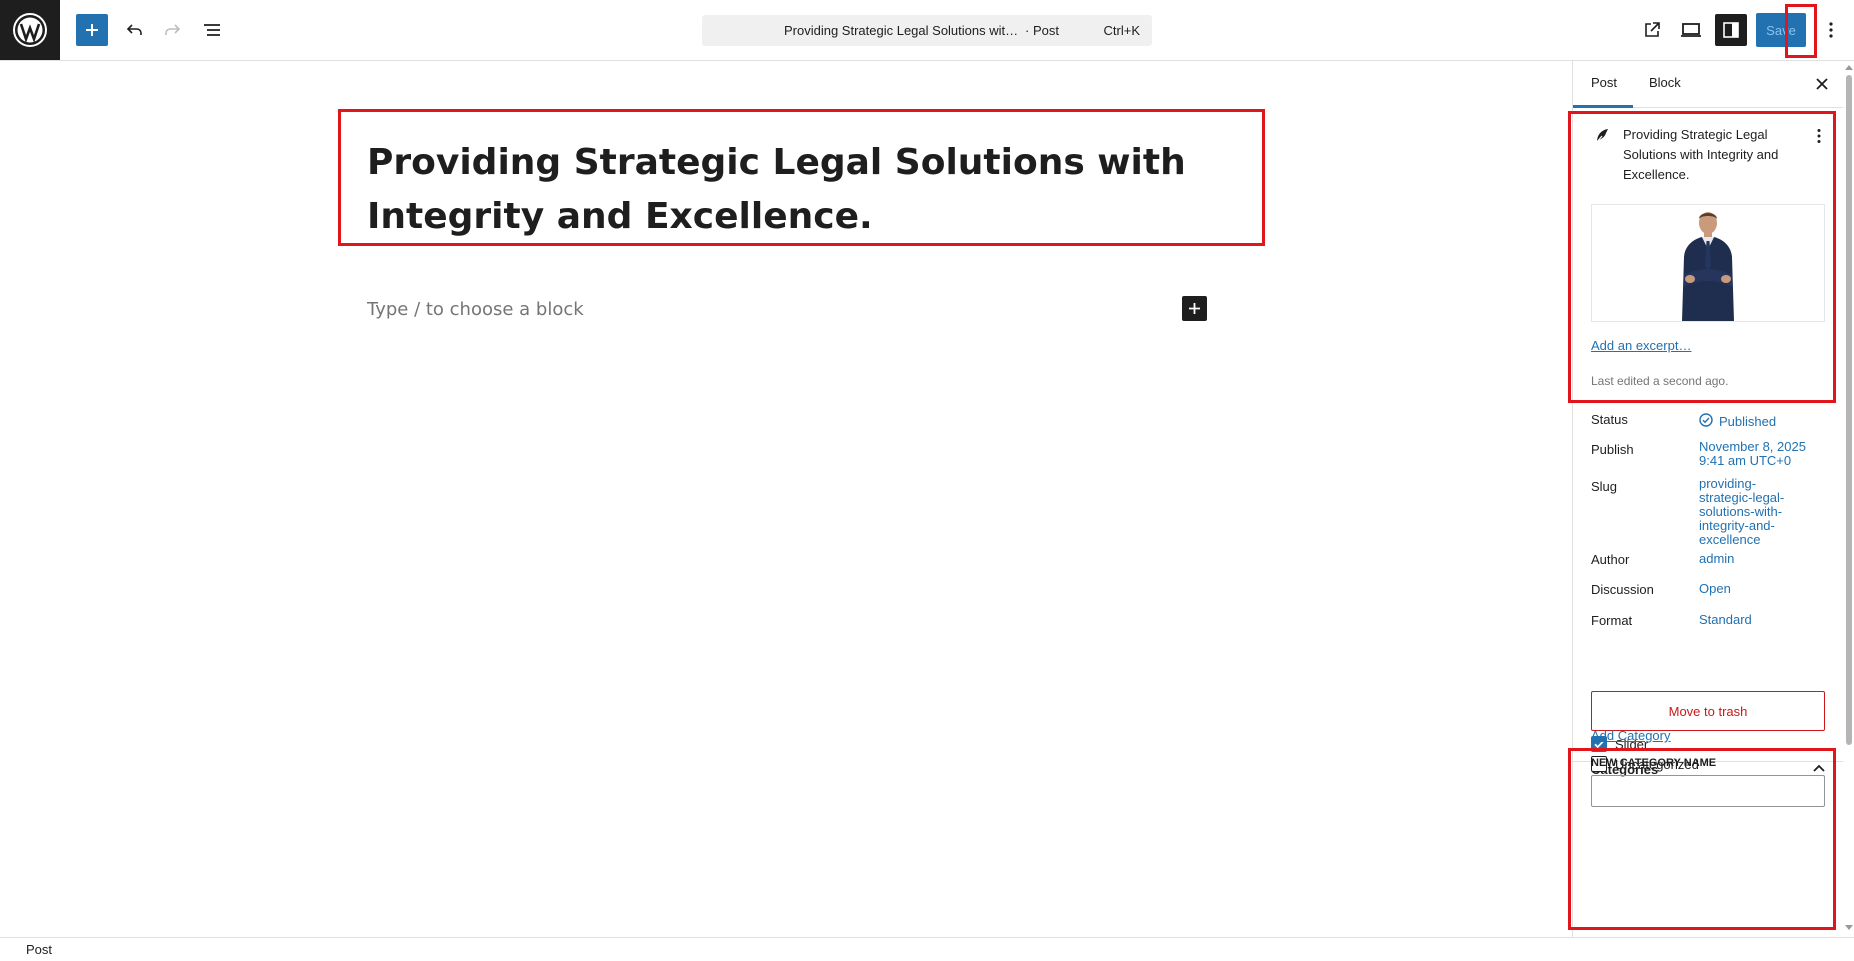  I want to click on published-check-icon, so click(1706, 421).